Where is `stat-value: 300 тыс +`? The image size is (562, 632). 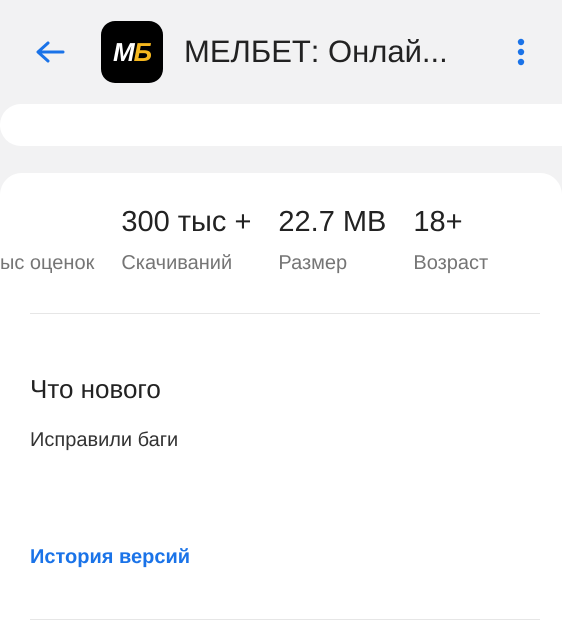
stat-value: 300 тыс + is located at coordinates (186, 223).